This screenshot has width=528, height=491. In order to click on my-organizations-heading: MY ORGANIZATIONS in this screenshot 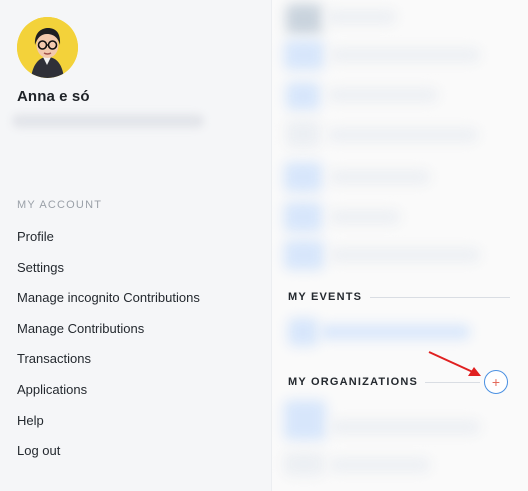, I will do `click(353, 382)`.